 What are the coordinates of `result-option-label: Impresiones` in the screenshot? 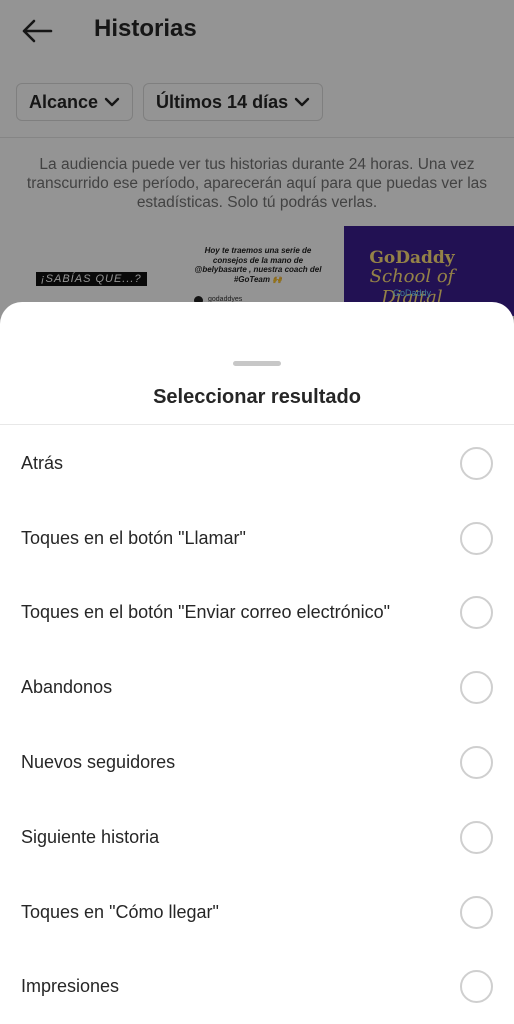 It's located at (70, 986).